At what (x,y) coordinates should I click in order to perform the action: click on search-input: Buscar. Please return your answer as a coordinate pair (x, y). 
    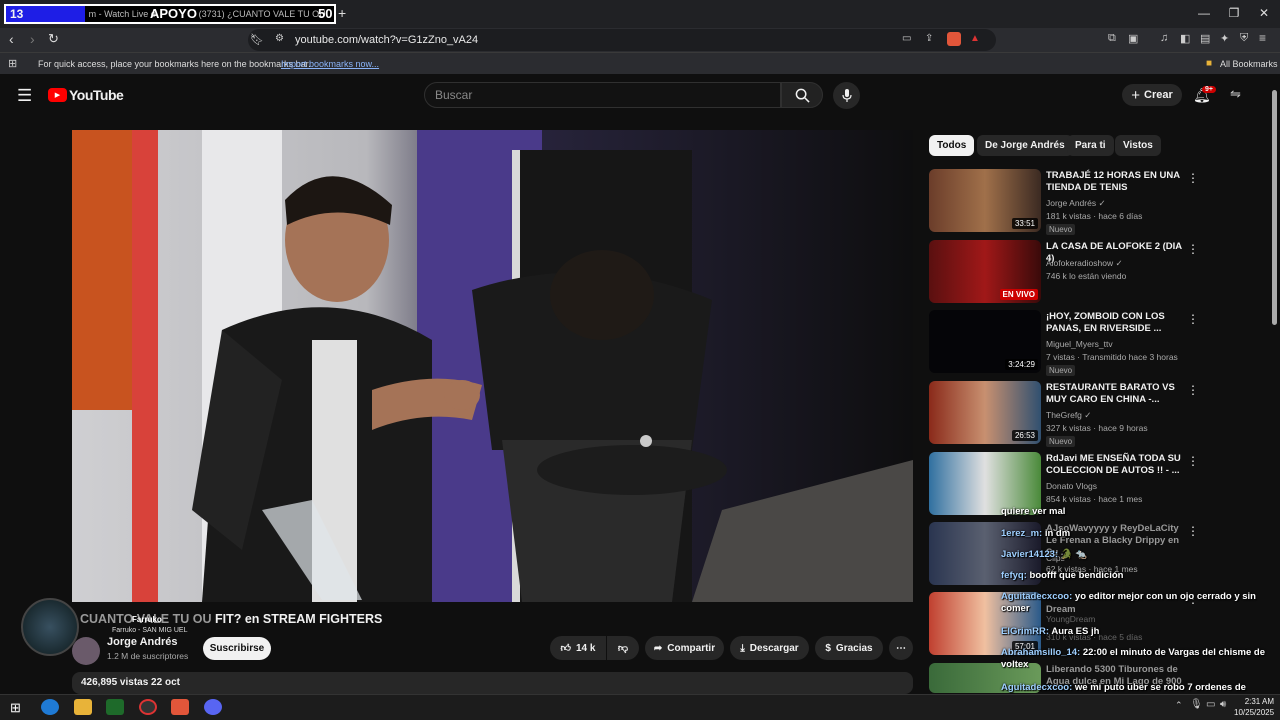
    Looking at the image, I should click on (602, 95).